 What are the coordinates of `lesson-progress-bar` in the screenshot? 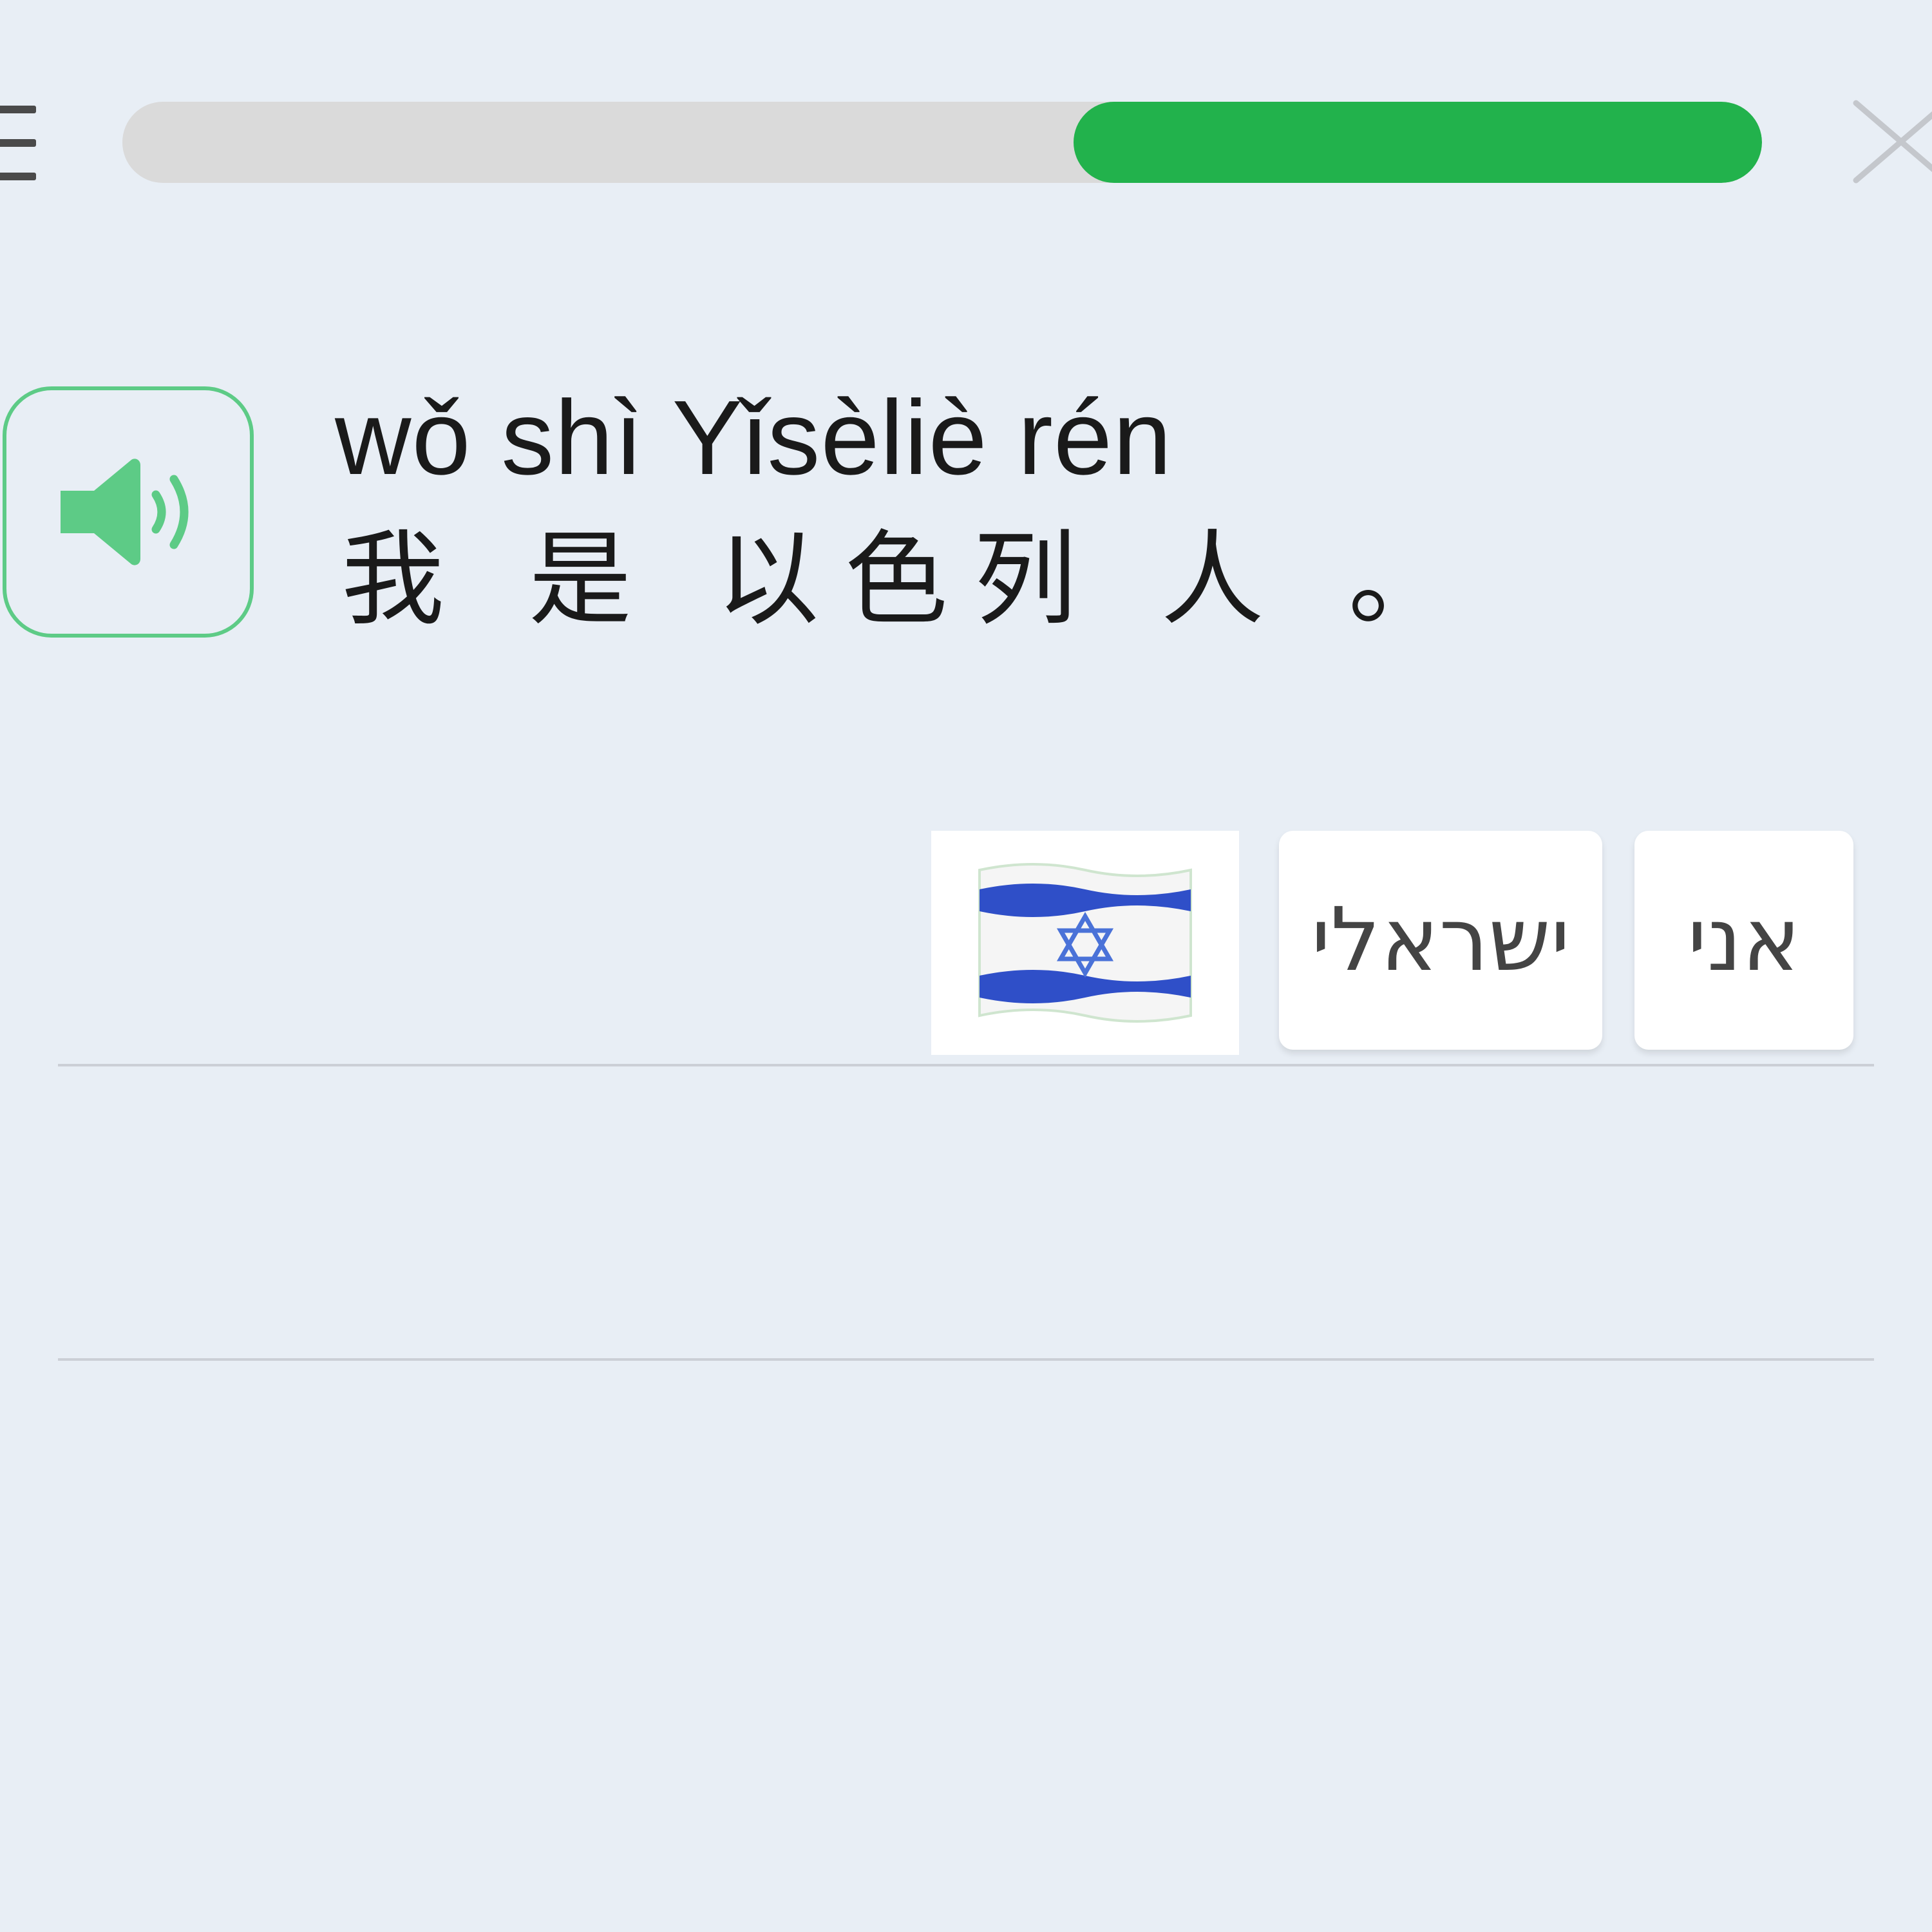 It's located at (942, 143).